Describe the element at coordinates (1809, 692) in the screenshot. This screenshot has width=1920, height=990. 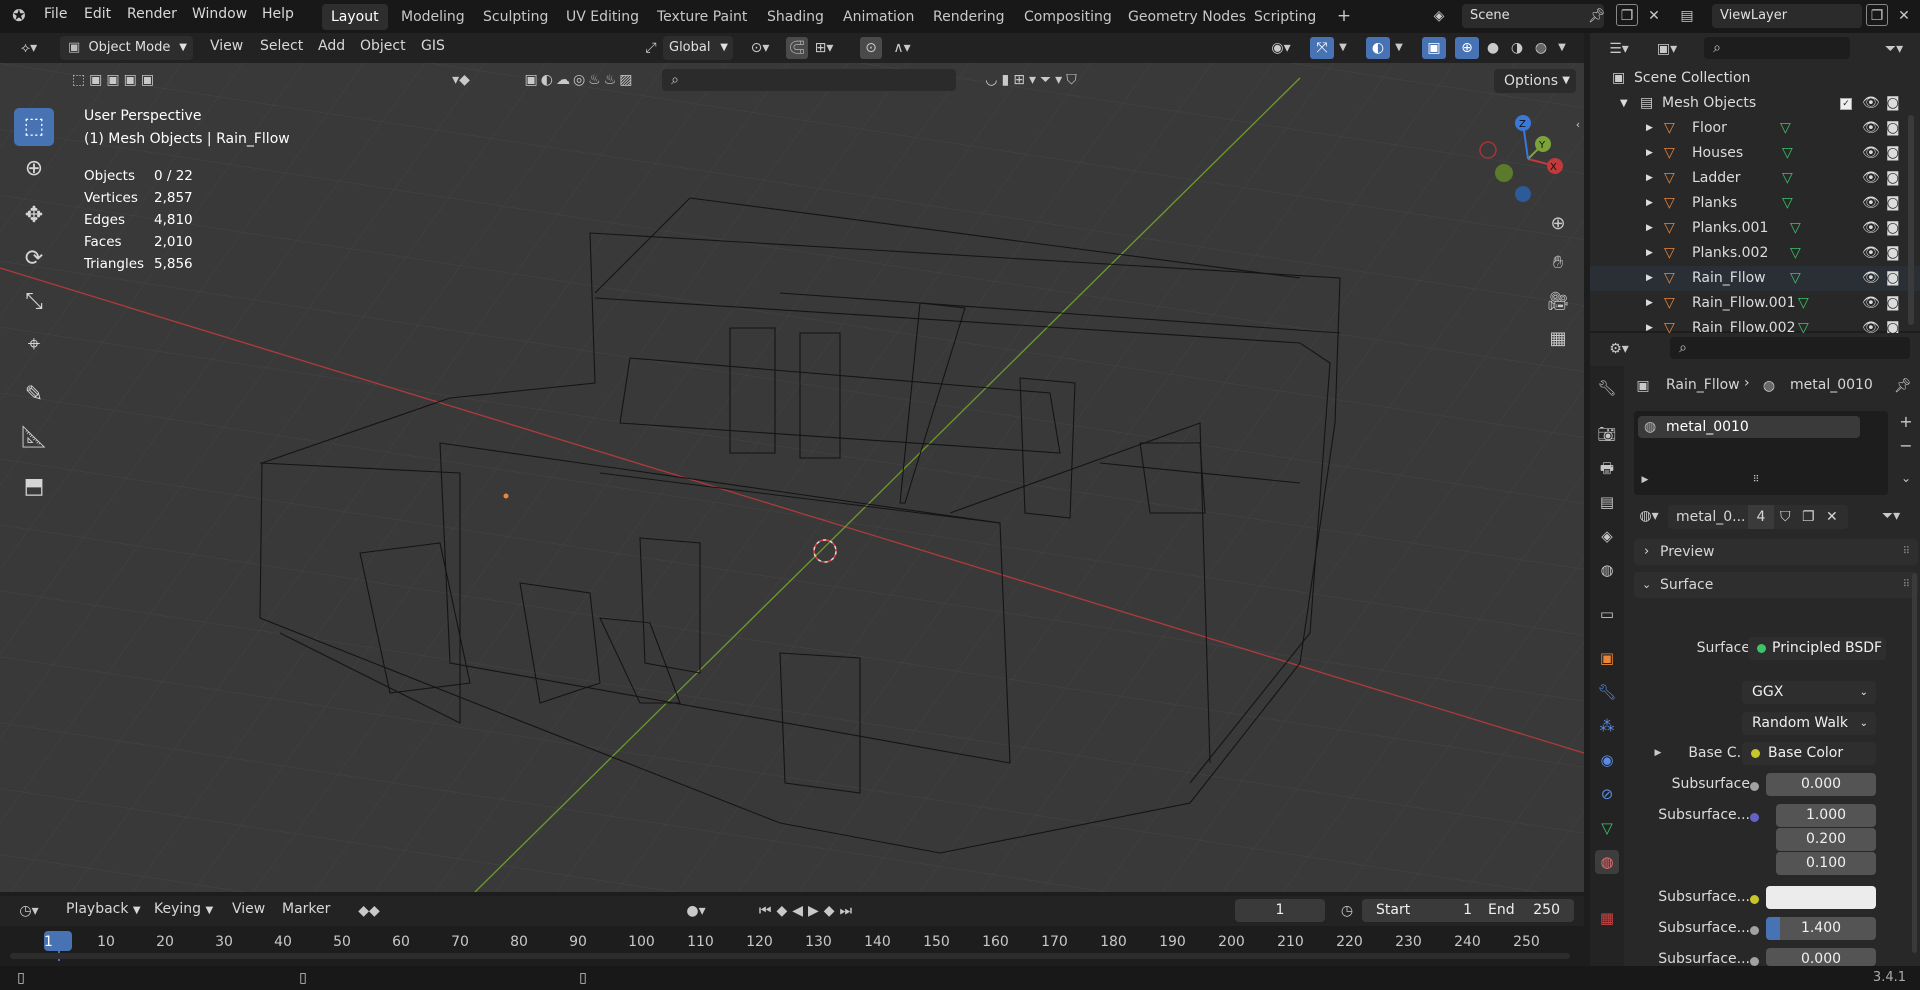
I see `distribution-dropdown: GGX ⌄` at that location.